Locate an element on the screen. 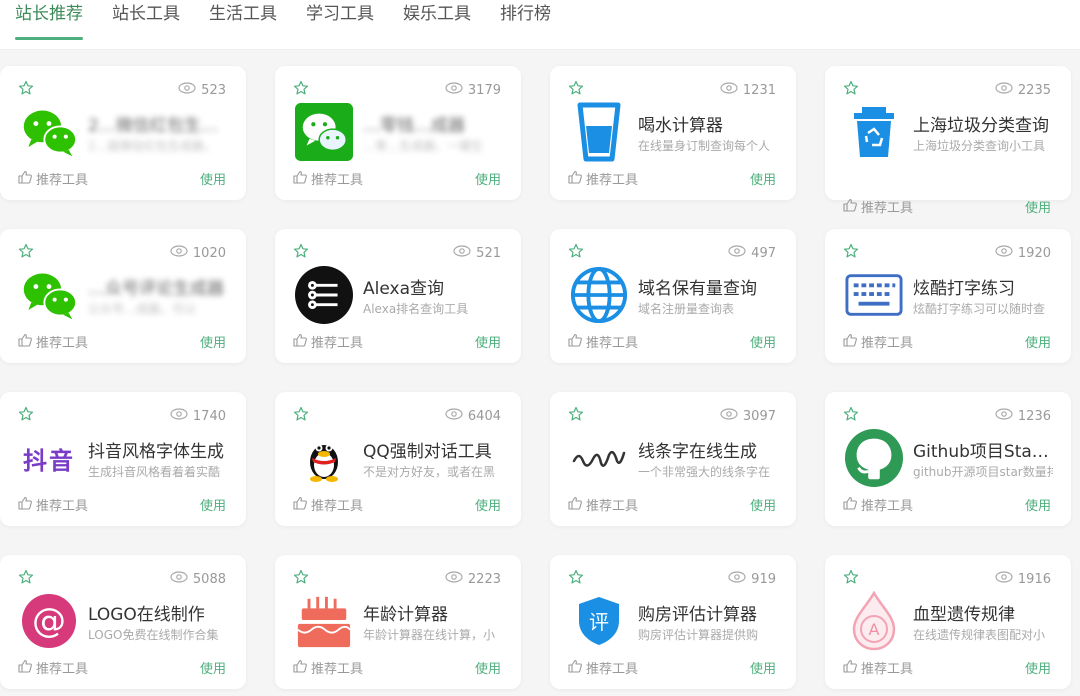 The image size is (1080, 696). view-count-value: 497 is located at coordinates (763, 253).